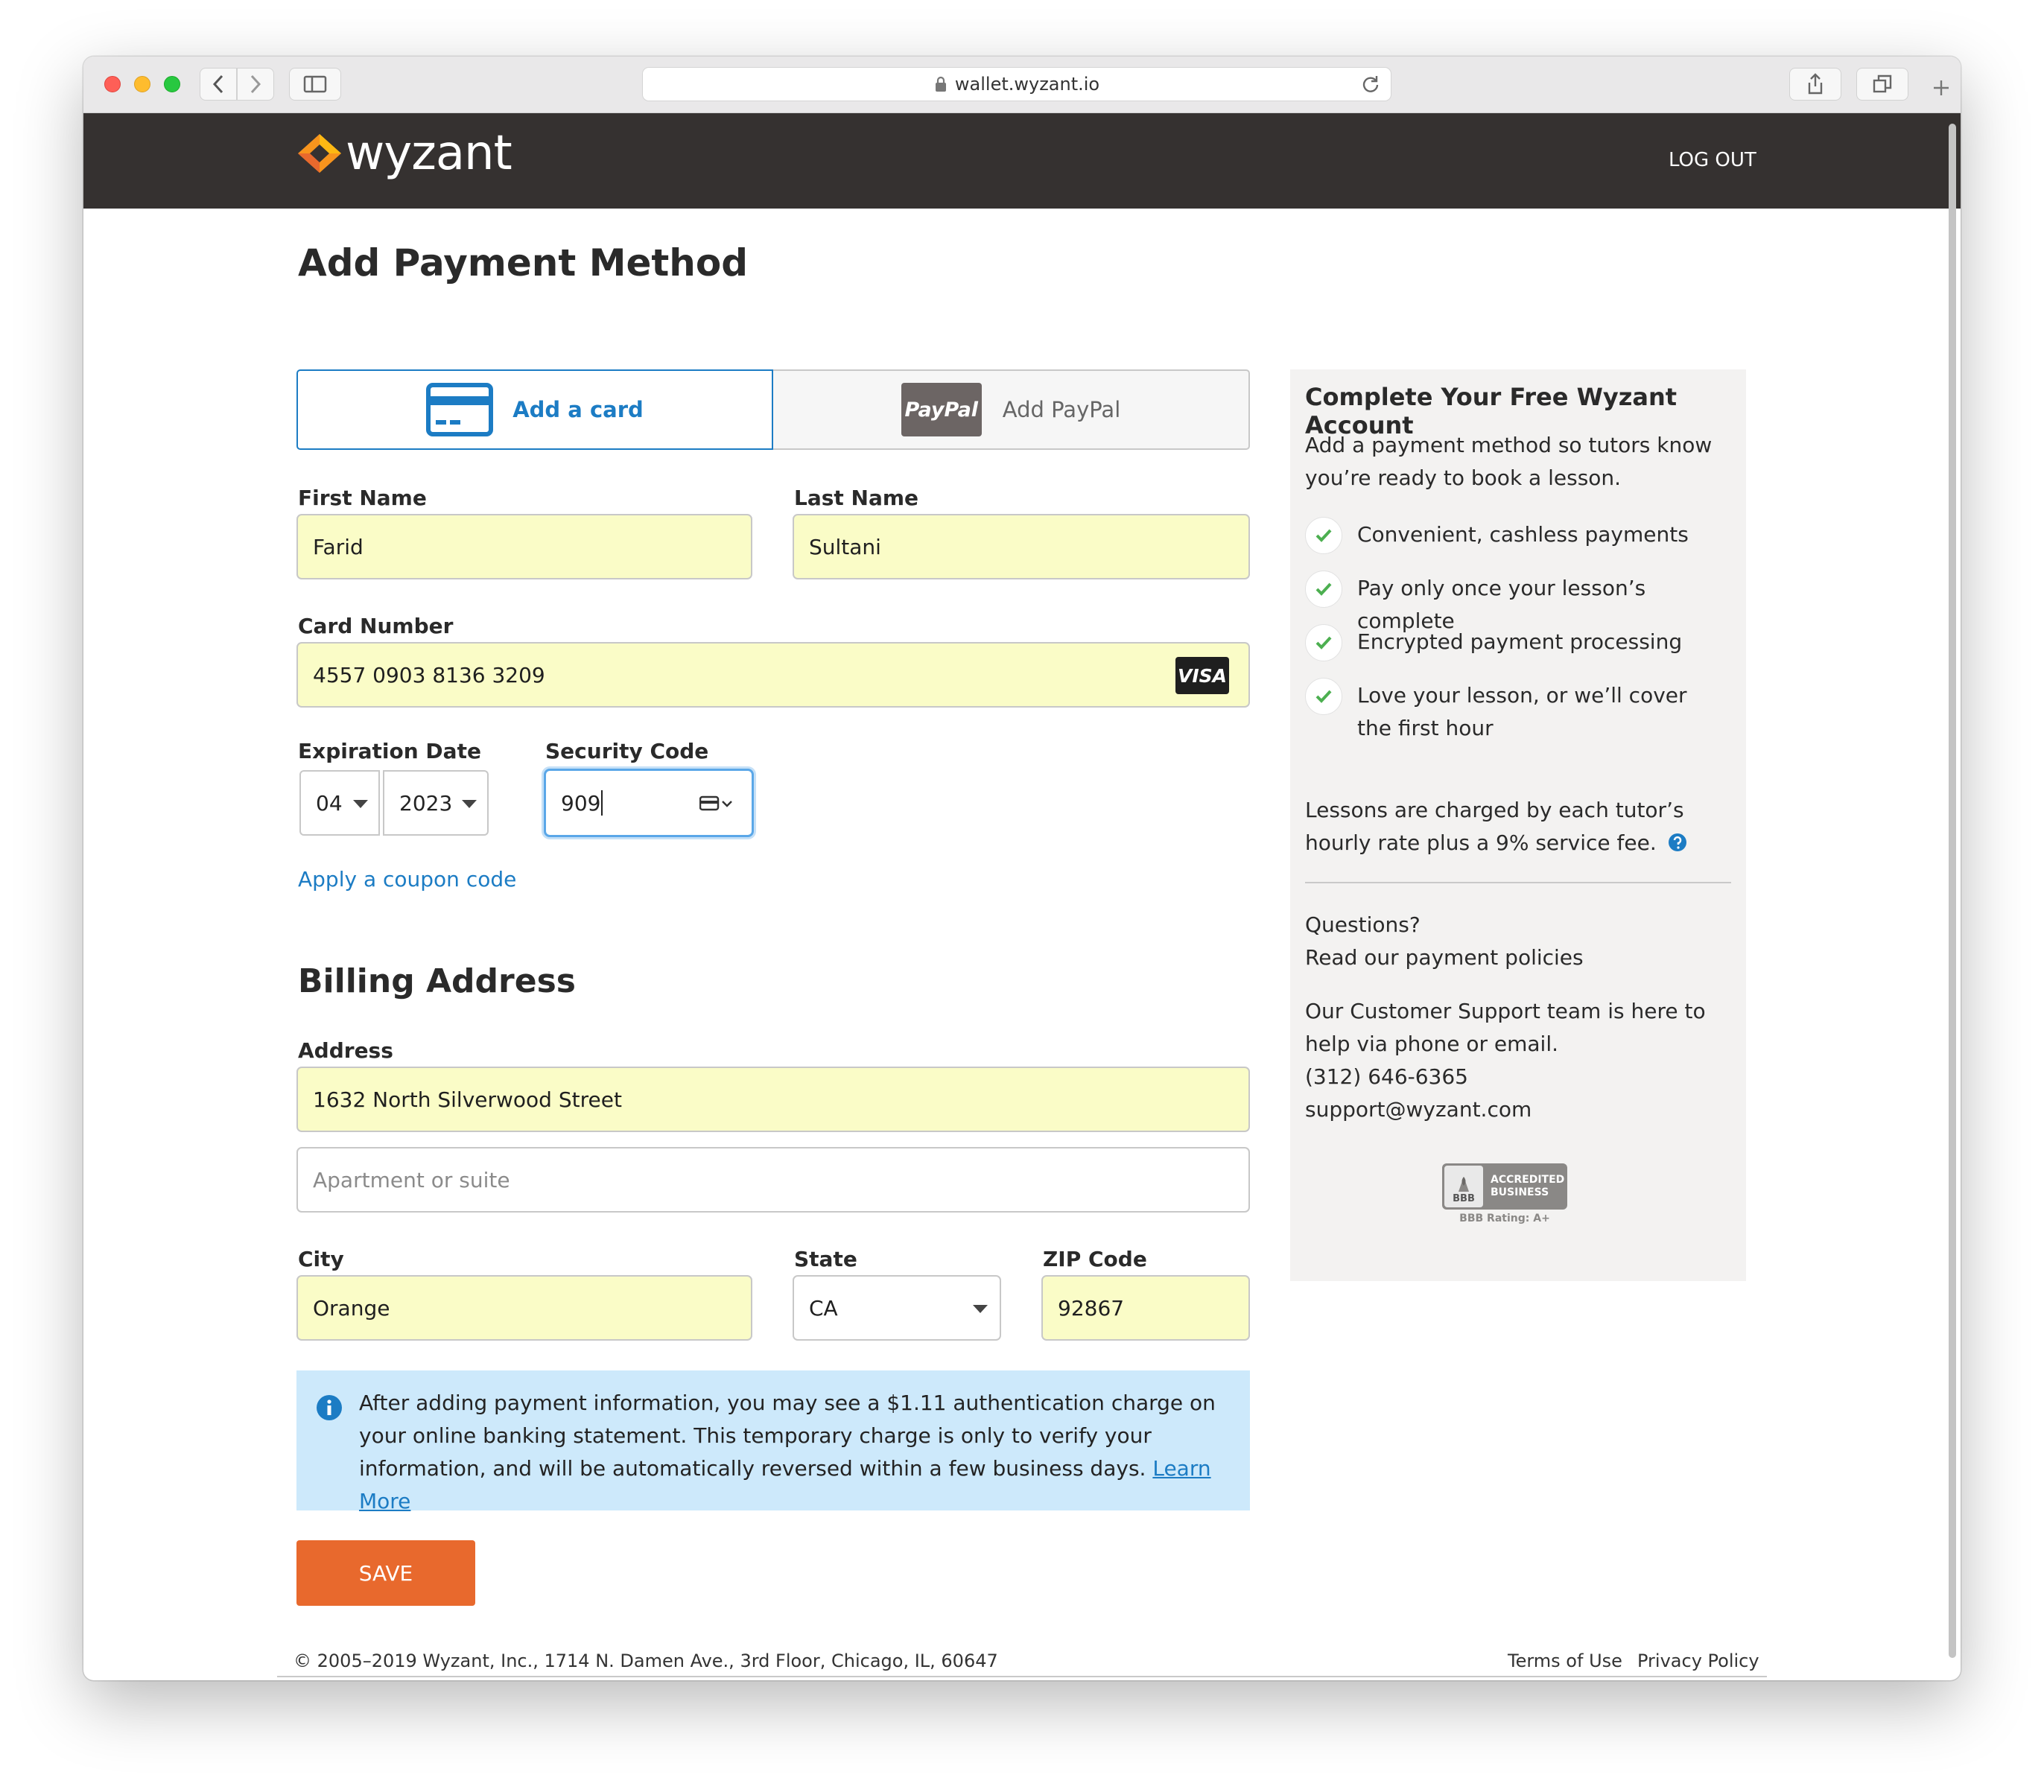  I want to click on security-code-label: Security Code, so click(627, 751).